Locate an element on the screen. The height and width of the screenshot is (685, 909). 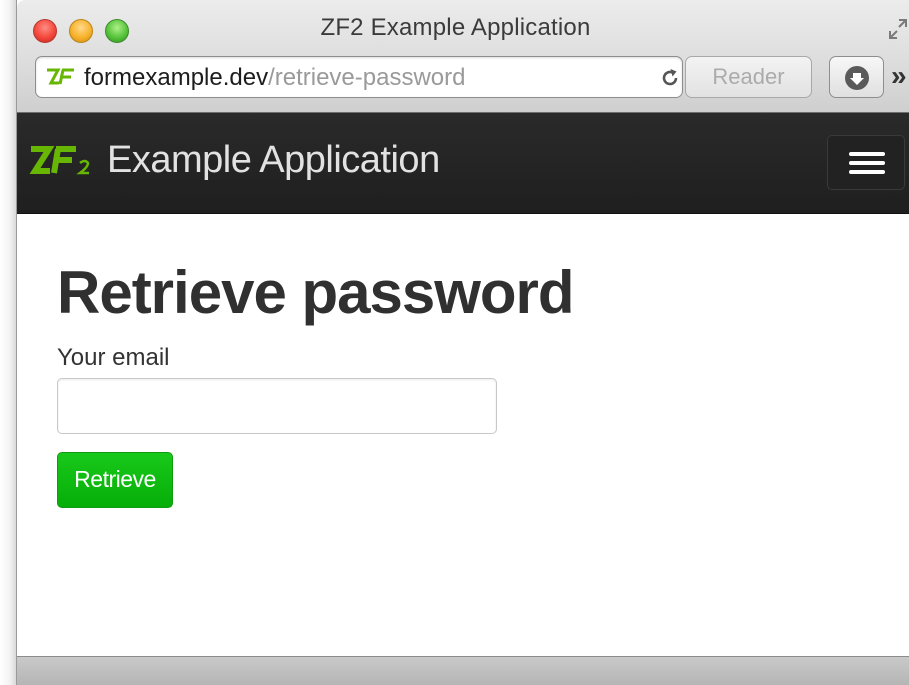
menu-toggle-button is located at coordinates (866, 162).